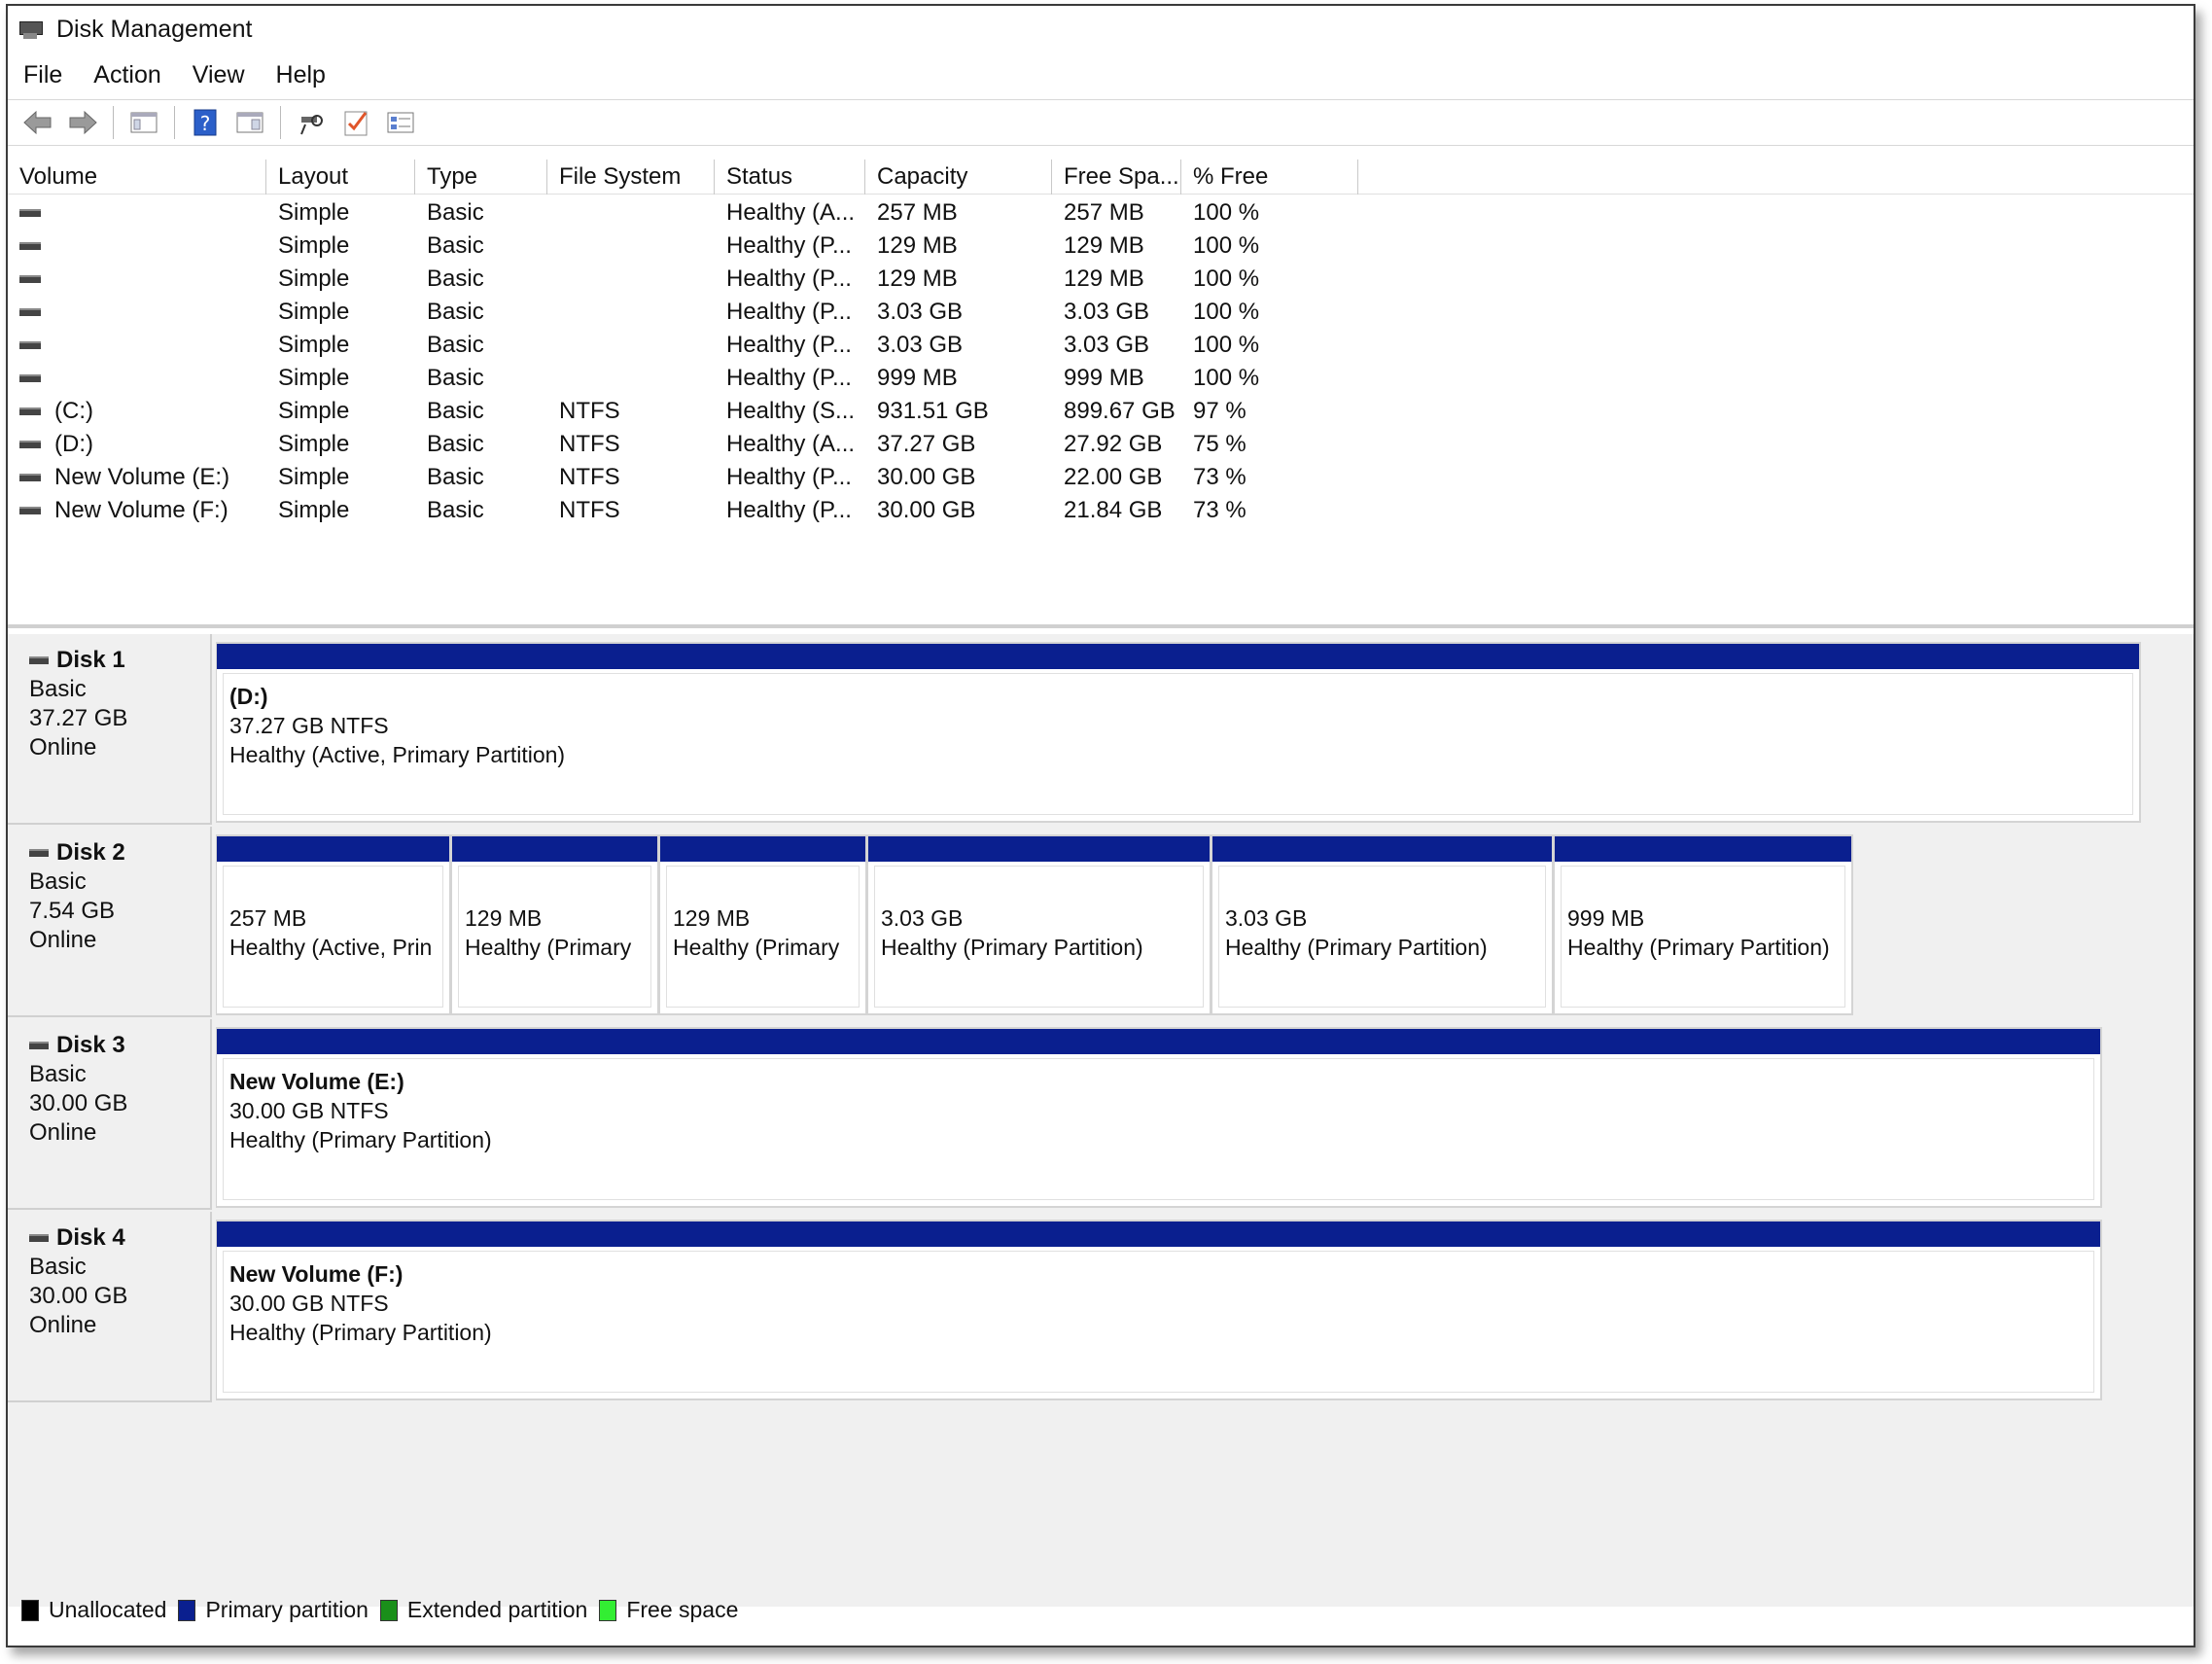 This screenshot has height=1664, width=2212. Describe the element at coordinates (39, 660) in the screenshot. I see `disk-icon` at that location.